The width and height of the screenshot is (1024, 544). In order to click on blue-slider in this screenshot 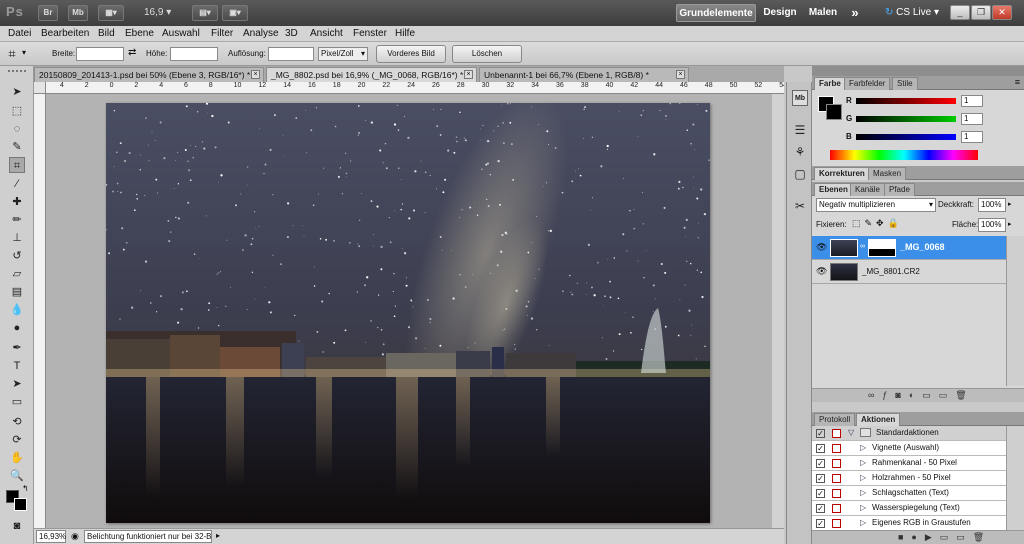, I will do `click(906, 137)`.